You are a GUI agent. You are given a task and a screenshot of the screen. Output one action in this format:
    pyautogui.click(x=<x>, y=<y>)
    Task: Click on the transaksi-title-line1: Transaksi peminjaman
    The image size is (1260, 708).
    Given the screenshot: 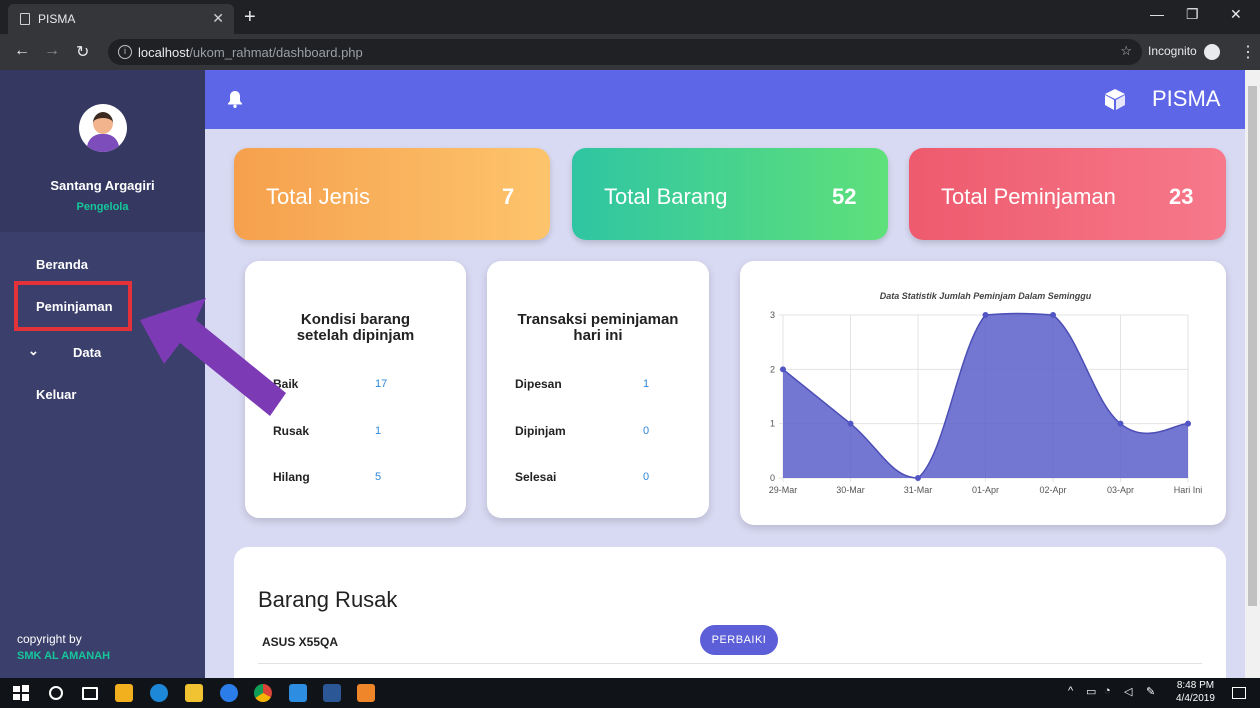 What is the action you would take?
    pyautogui.click(x=598, y=319)
    